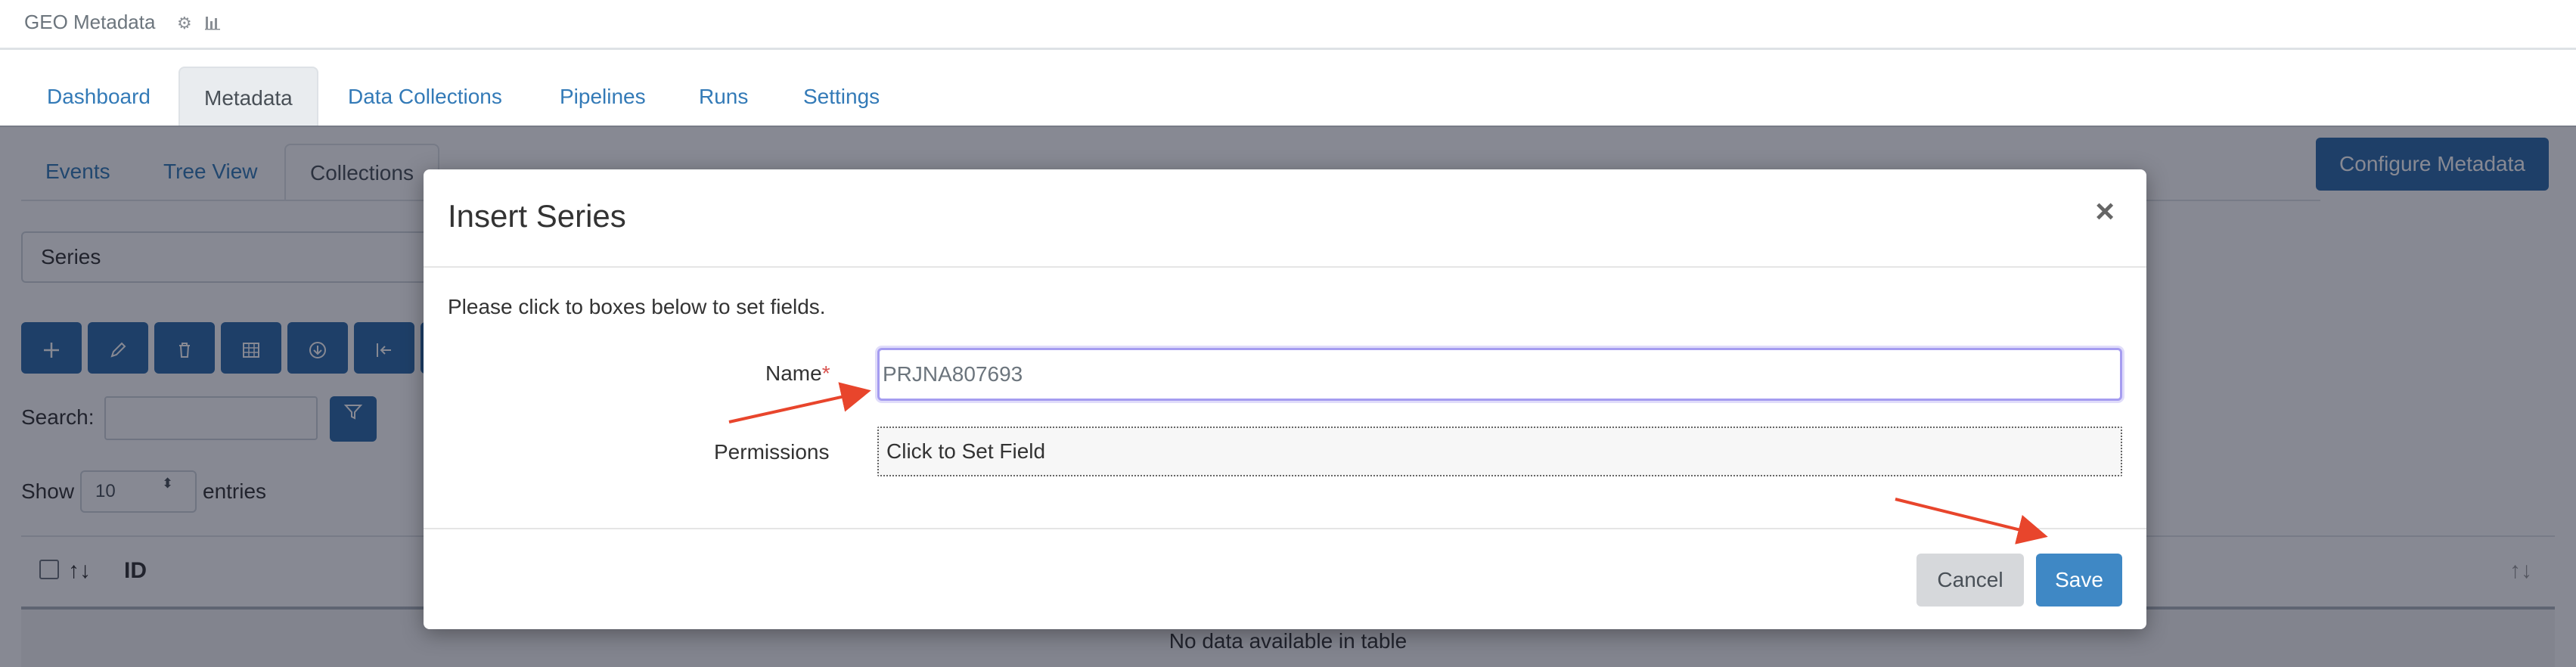  I want to click on tab-settings: Settings, so click(841, 97).